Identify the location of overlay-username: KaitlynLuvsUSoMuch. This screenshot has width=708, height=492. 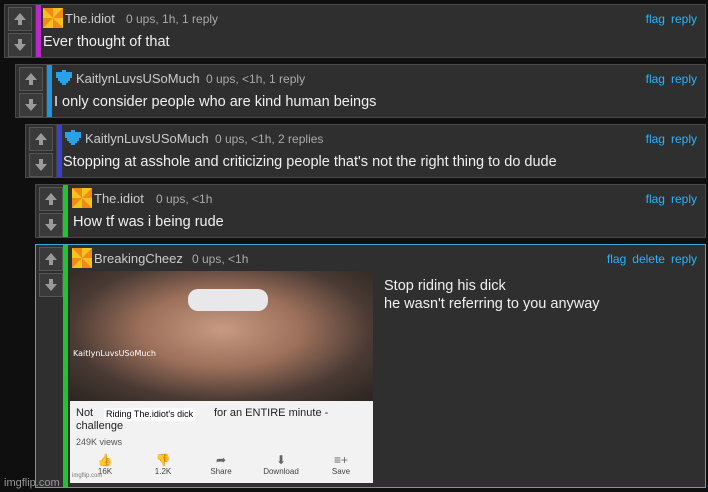
(114, 353).